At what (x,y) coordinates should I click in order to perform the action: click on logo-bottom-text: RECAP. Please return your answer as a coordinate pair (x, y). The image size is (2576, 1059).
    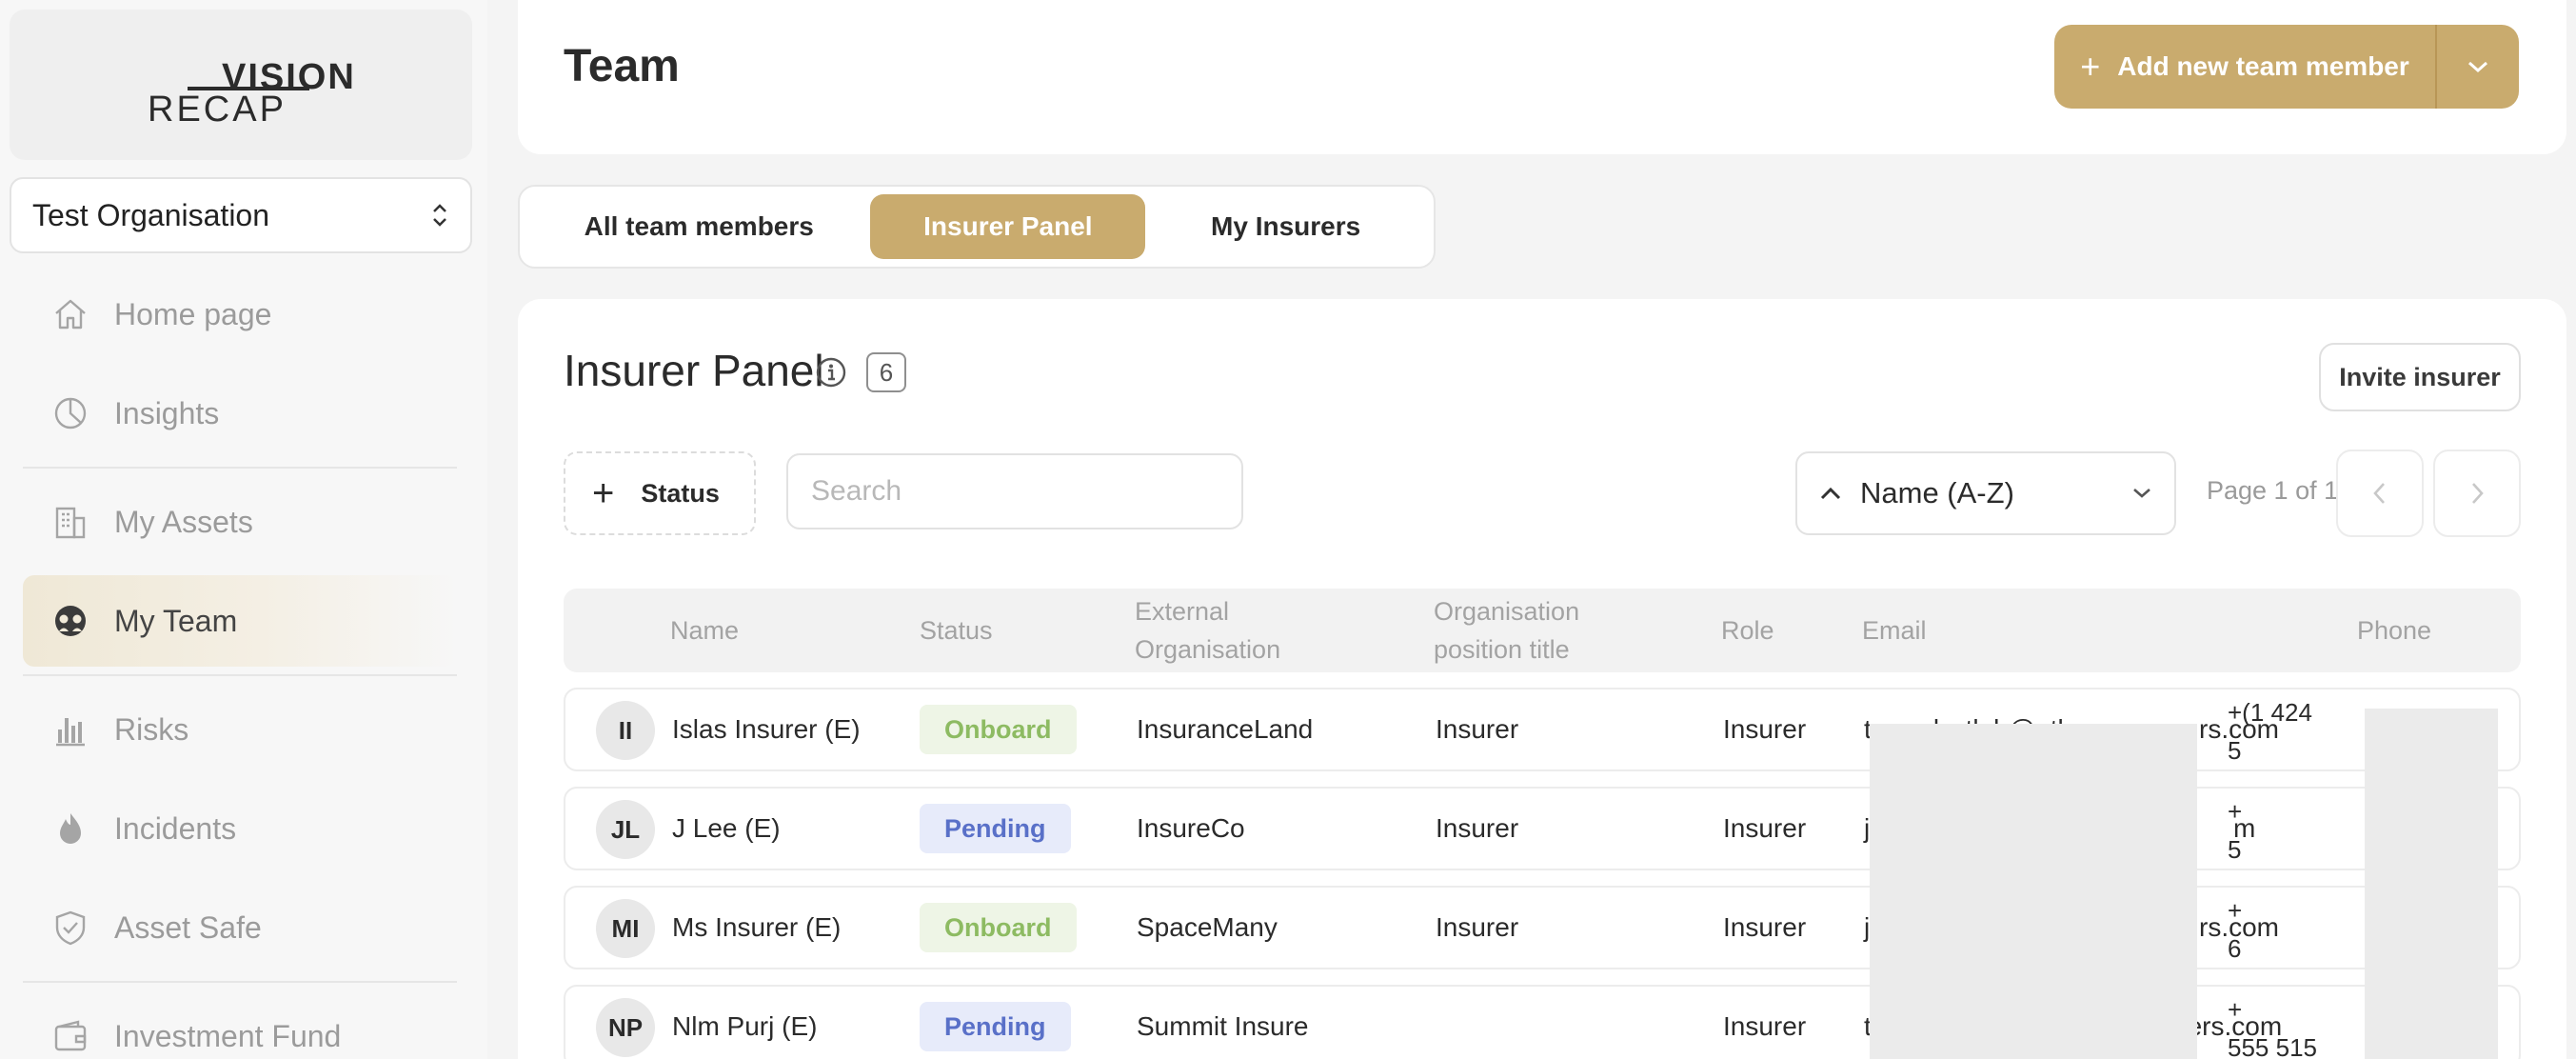
    Looking at the image, I should click on (218, 110).